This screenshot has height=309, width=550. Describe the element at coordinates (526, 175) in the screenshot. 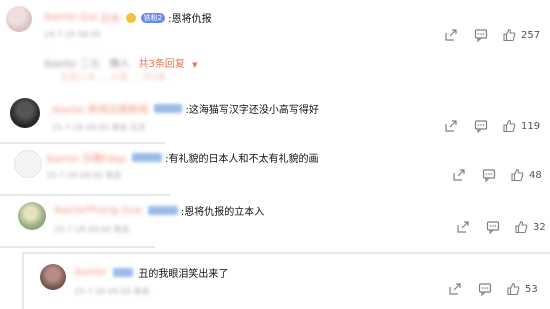

I see `like-button: 48` at that location.